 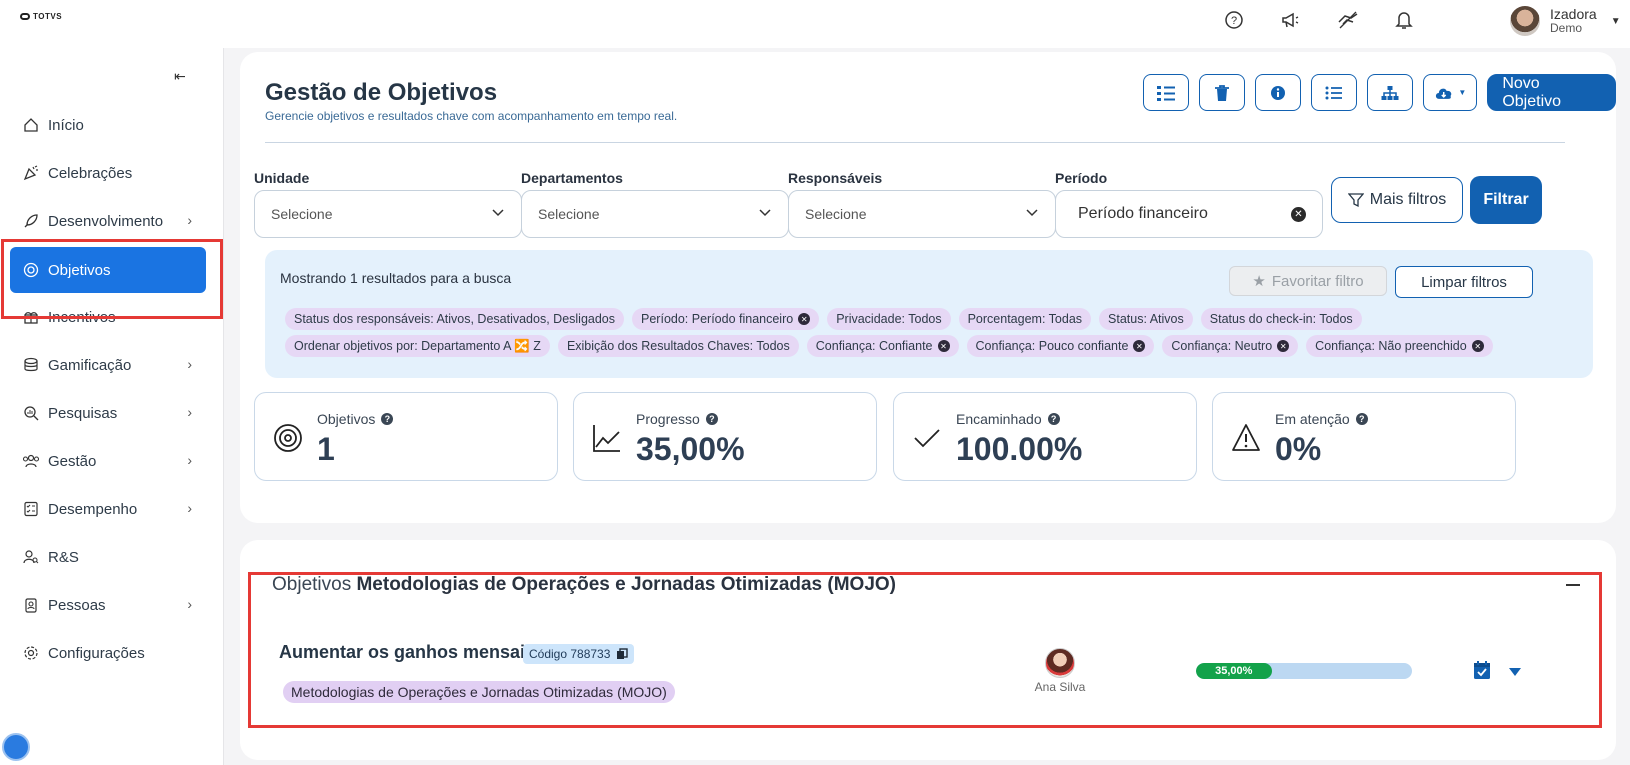 I want to click on logo-mark-icon, so click(x=25, y=16).